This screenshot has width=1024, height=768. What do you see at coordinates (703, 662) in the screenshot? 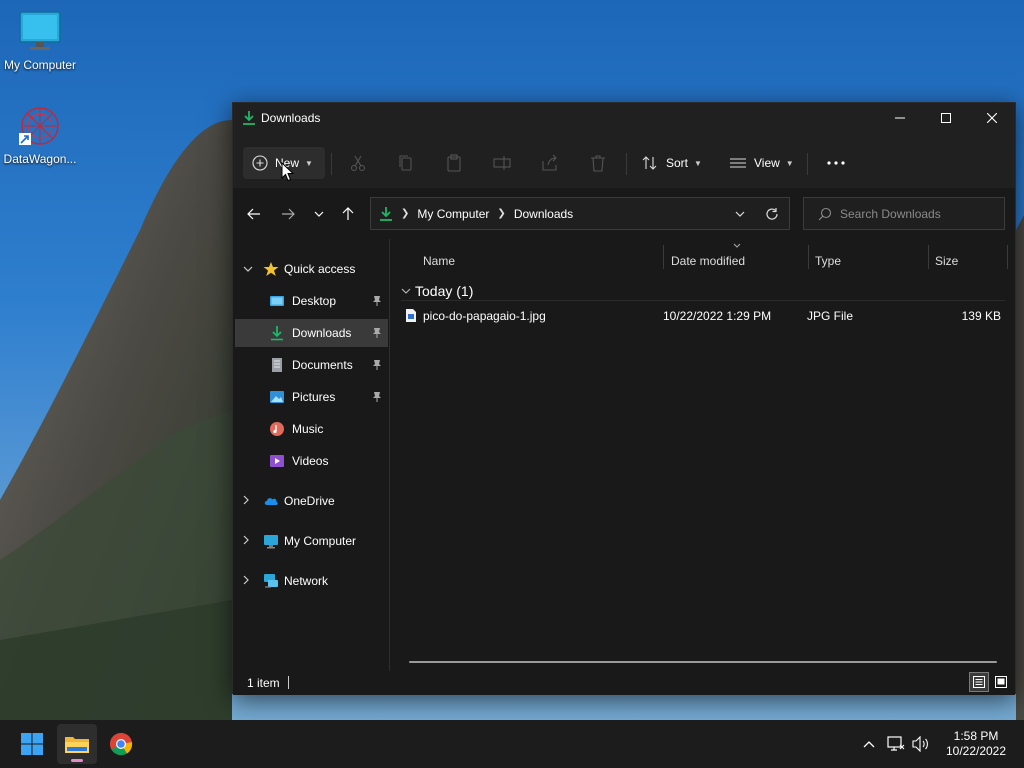
I see `horizontal-scrollbar` at bounding box center [703, 662].